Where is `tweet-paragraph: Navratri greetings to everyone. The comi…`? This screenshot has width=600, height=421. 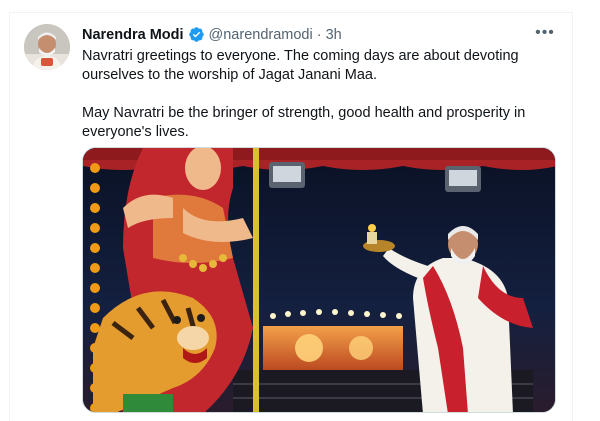 tweet-paragraph: Navratri greetings to everyone. The comi… is located at coordinates (300, 65).